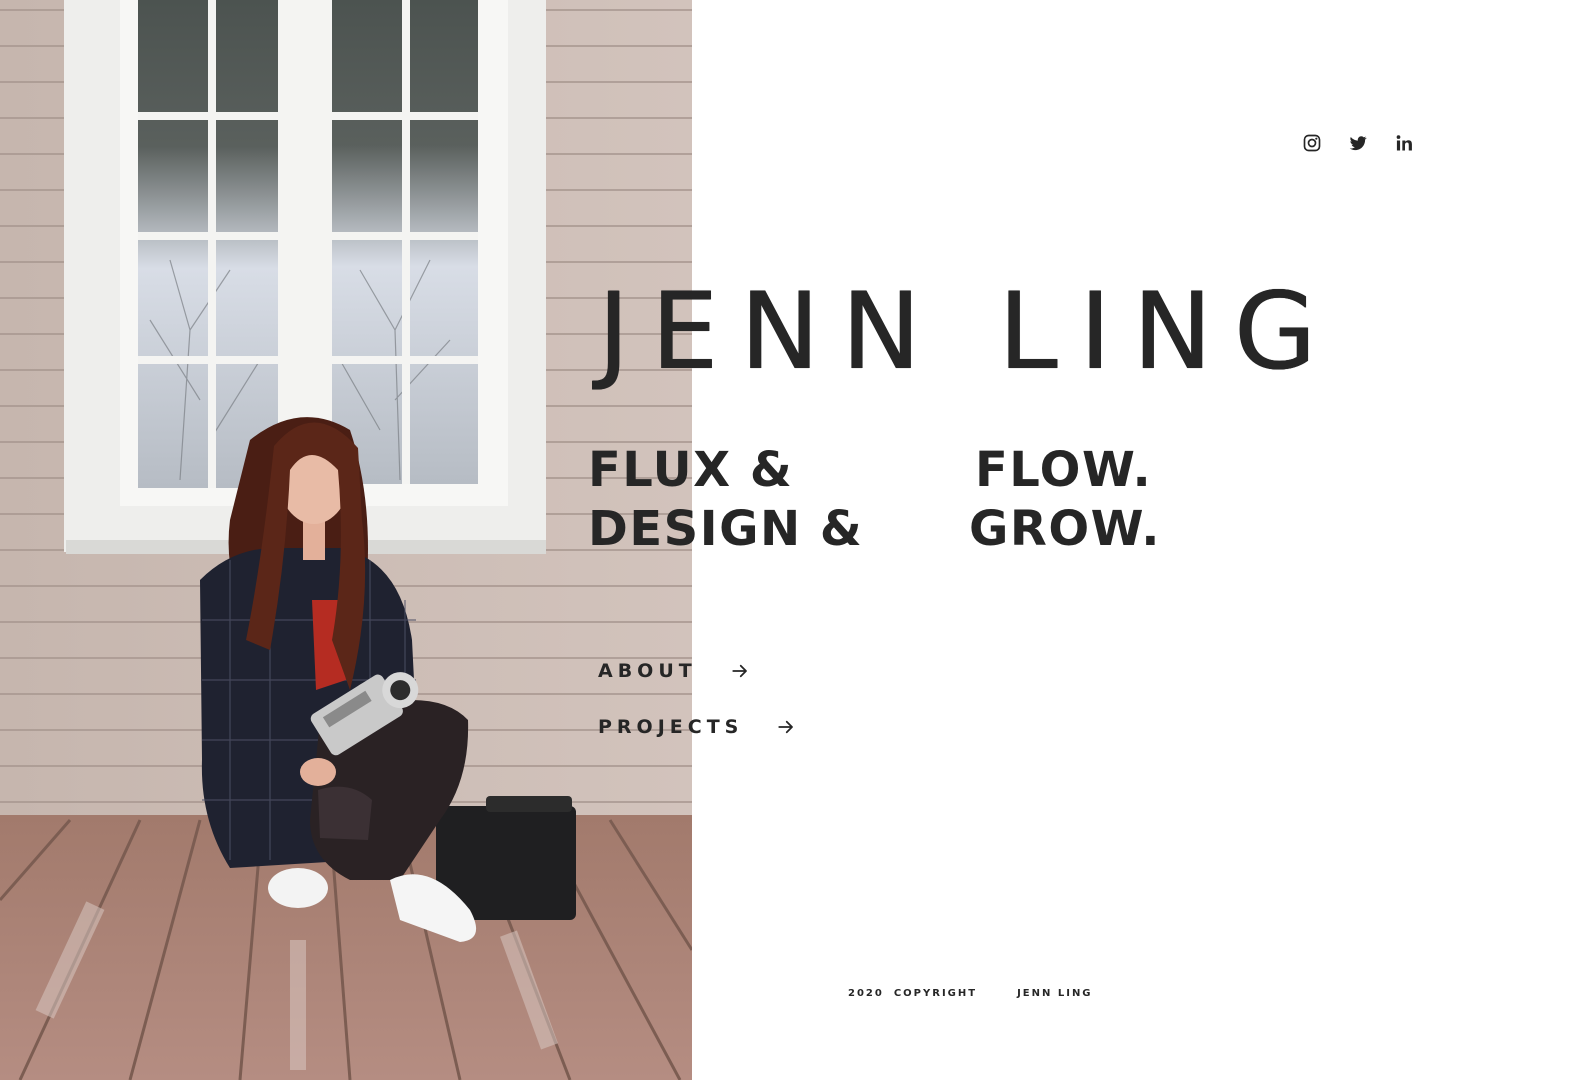 The height and width of the screenshot is (1080, 1594). What do you see at coordinates (647, 671) in the screenshot?
I see `about-link-label: ABOUT` at bounding box center [647, 671].